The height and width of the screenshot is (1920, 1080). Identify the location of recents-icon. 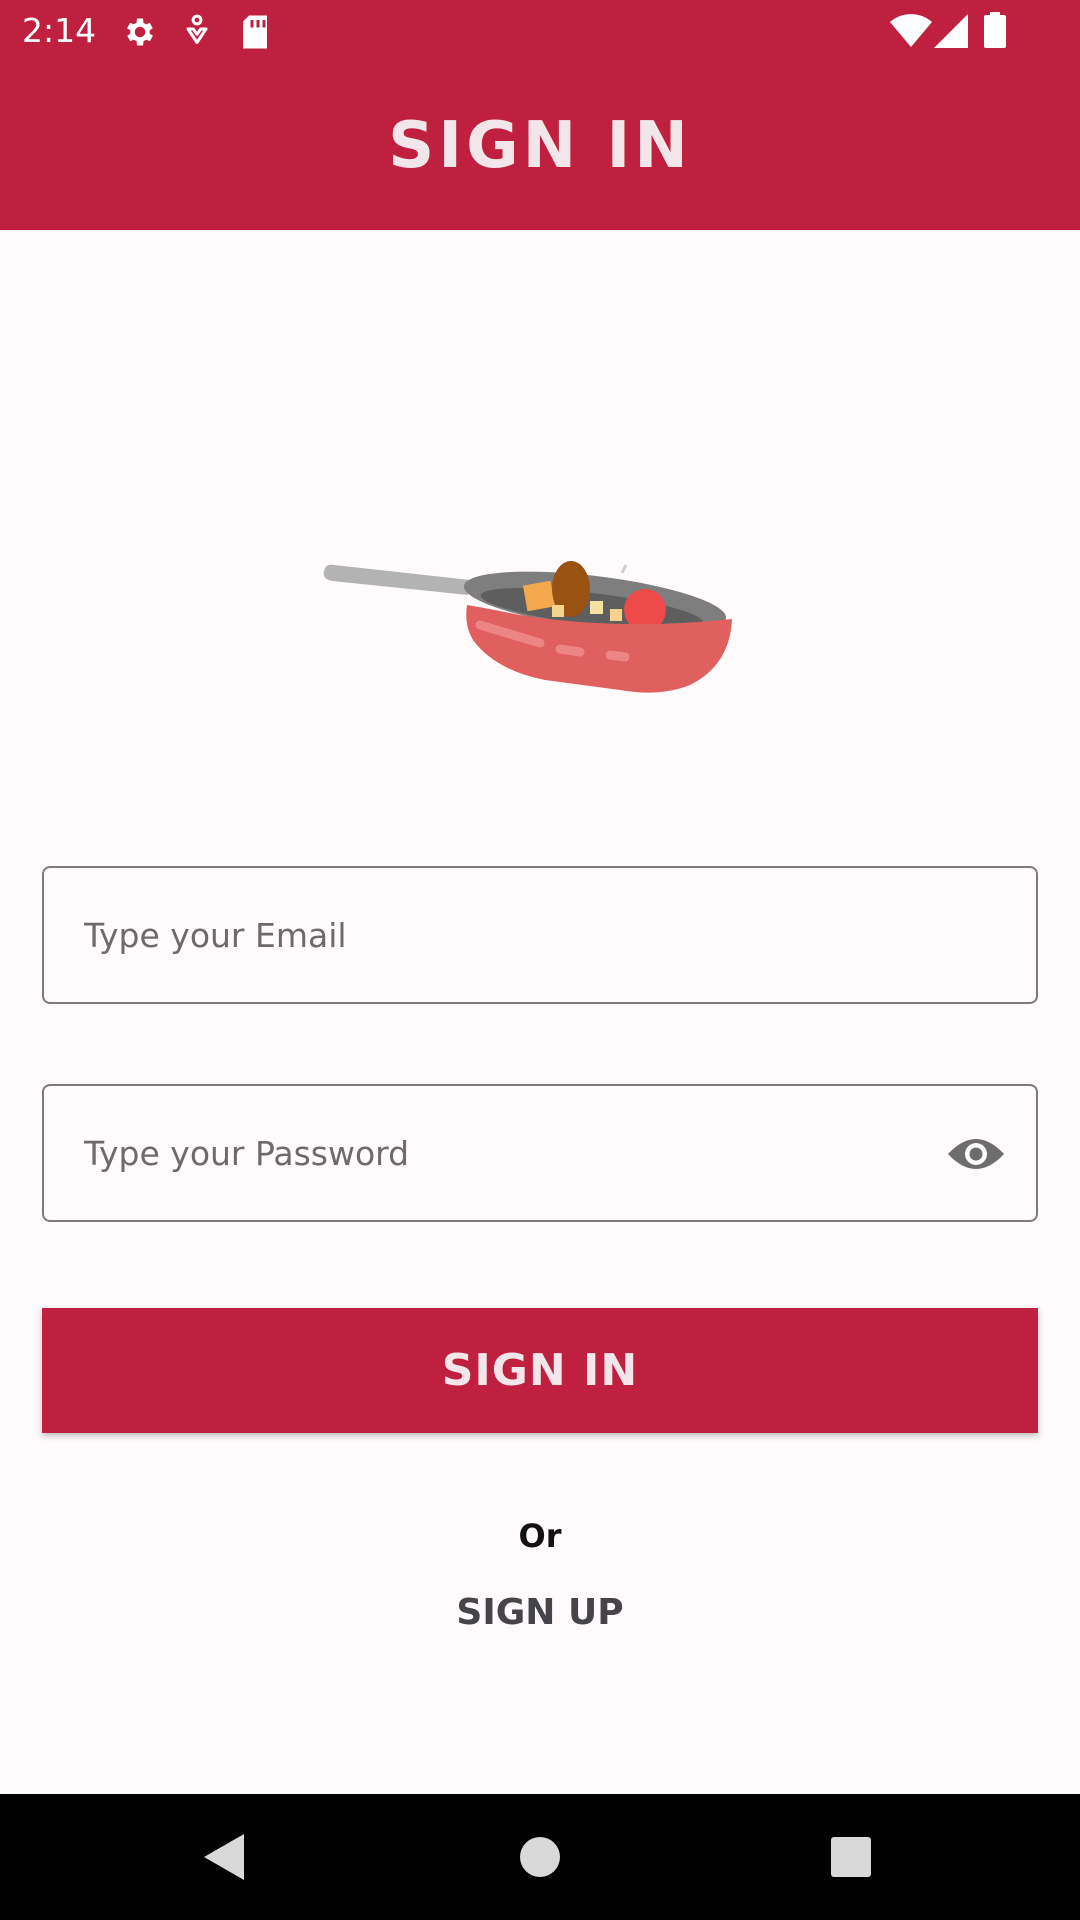
(851, 1857).